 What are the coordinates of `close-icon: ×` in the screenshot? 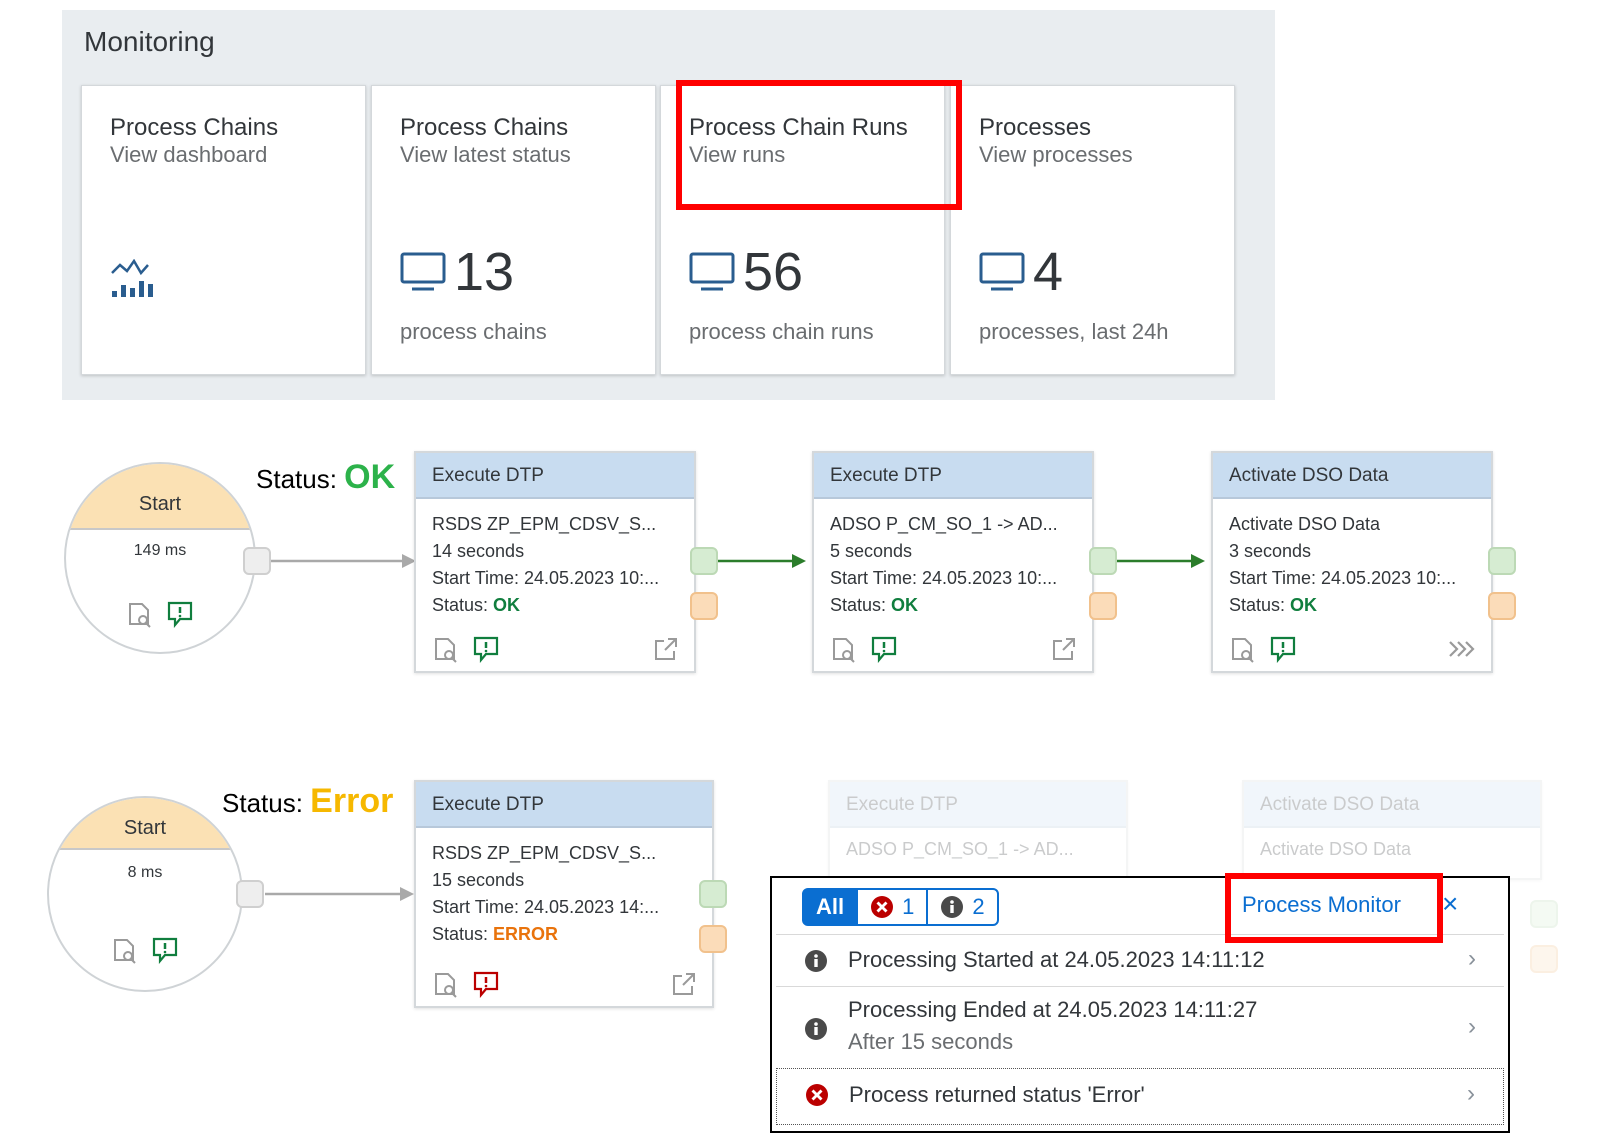 It's located at (1450, 904).